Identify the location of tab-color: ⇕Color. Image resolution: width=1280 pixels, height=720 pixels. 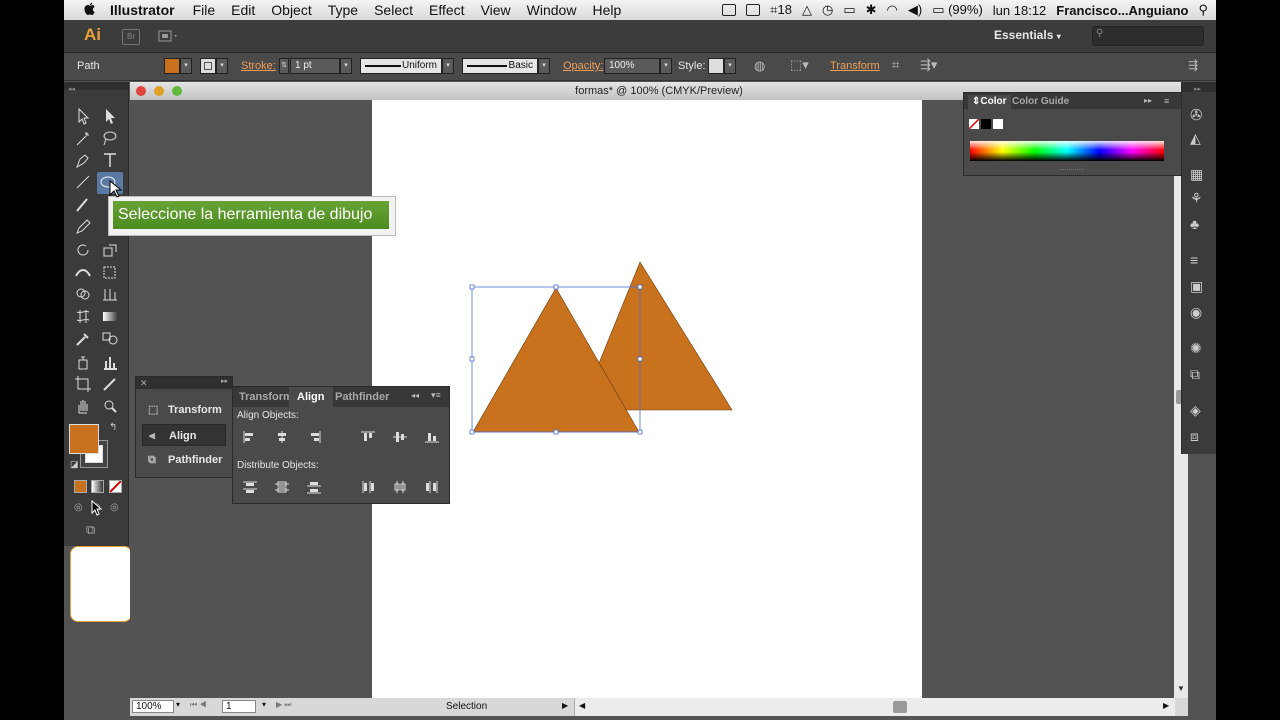
(989, 102).